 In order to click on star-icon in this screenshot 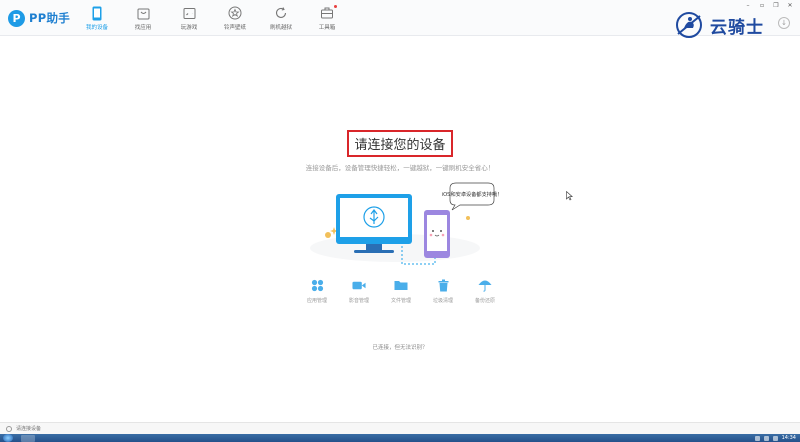, I will do `click(235, 13)`.